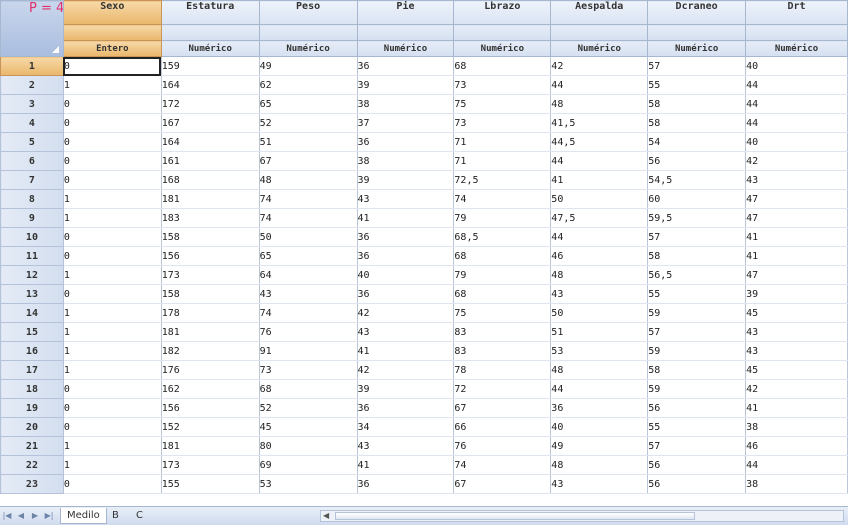 The width and height of the screenshot is (848, 525). What do you see at coordinates (32, 427) in the screenshot?
I see `row-header: 20` at bounding box center [32, 427].